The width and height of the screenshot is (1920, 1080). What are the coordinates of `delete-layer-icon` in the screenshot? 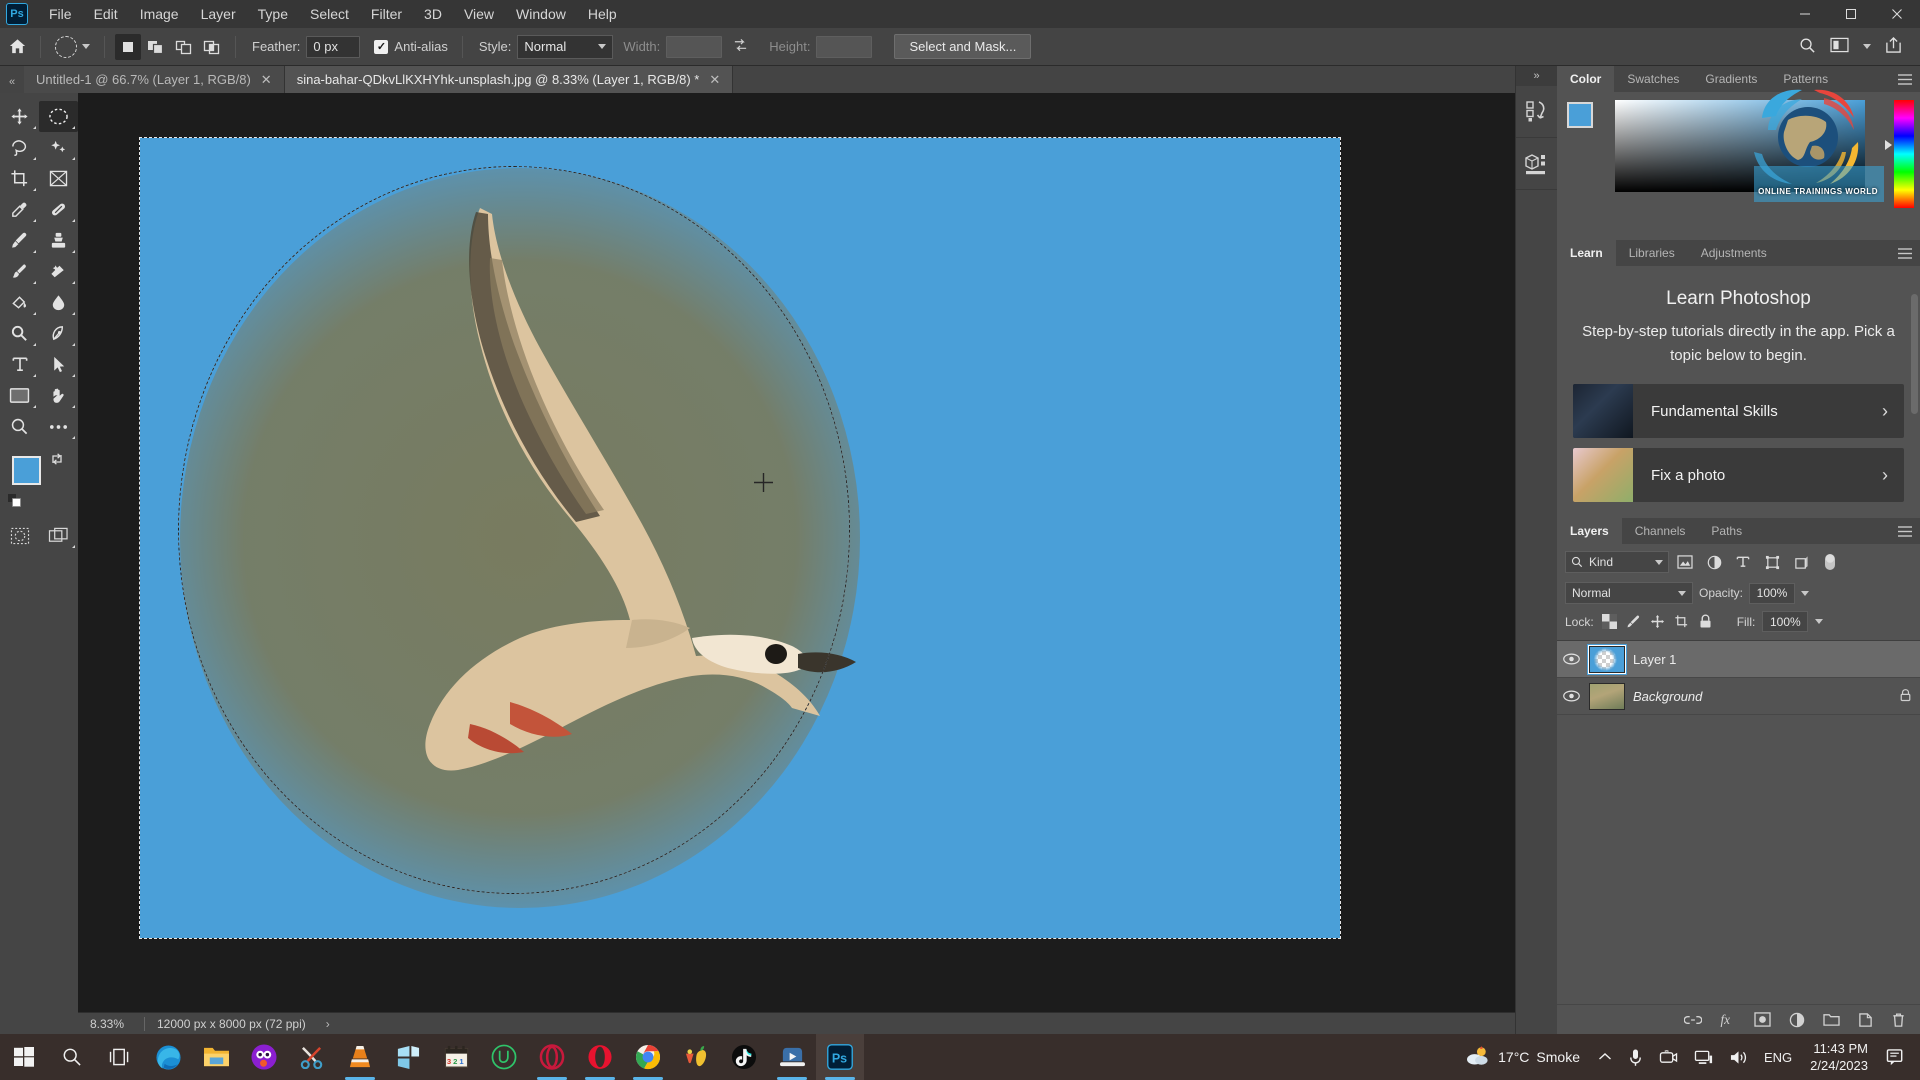 It's located at (1898, 1020).